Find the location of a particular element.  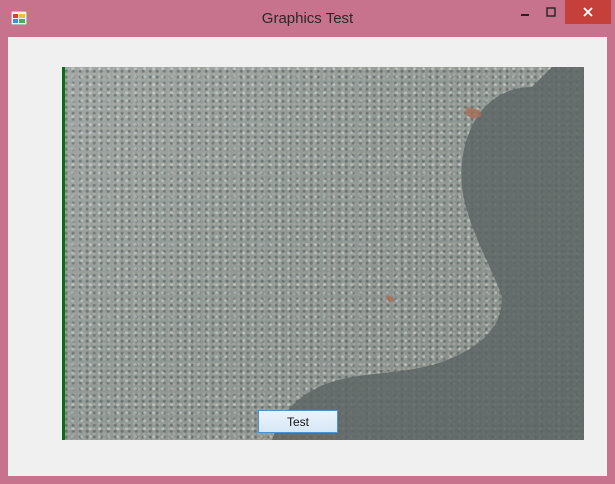

maximize-button is located at coordinates (551, 12).